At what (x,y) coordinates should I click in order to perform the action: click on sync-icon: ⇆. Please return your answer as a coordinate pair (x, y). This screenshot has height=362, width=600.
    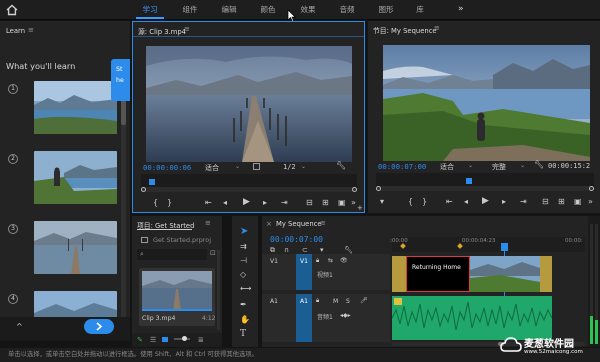
    Looking at the image, I should click on (330, 260).